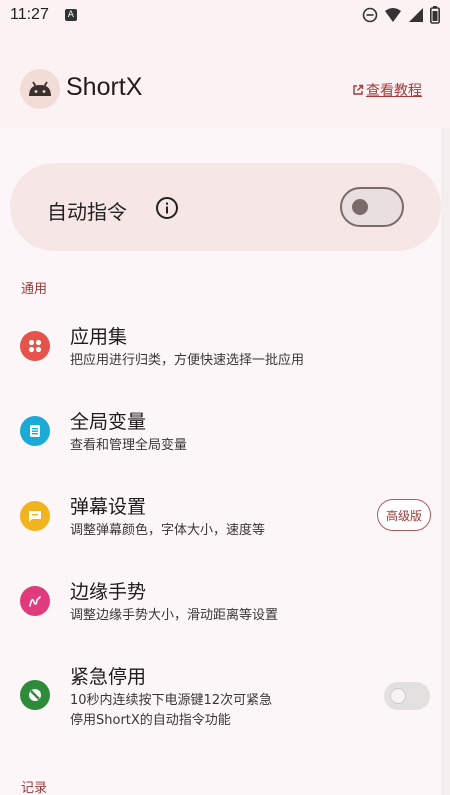 This screenshot has height=795, width=450. I want to click on tutorial-link-label: 查看教程, so click(394, 91).